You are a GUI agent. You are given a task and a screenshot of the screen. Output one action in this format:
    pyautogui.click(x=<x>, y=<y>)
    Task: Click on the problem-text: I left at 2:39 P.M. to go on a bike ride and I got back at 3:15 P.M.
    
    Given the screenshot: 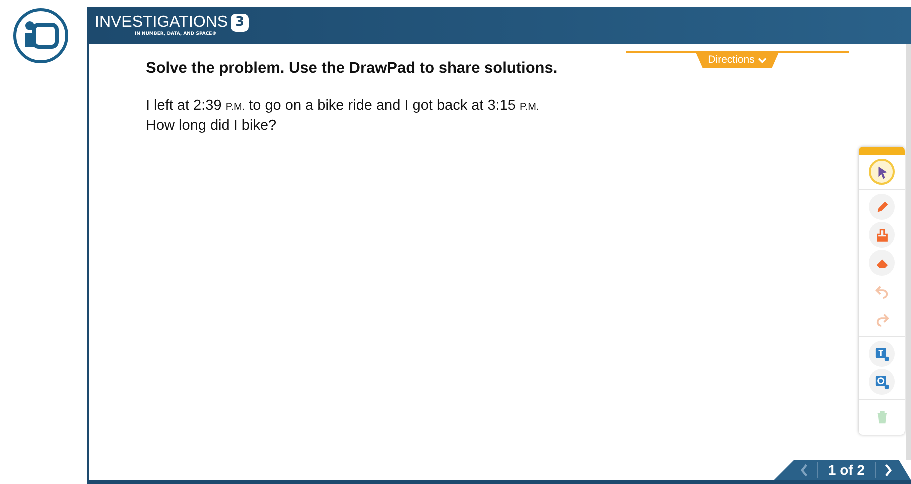 What is the action you would take?
    pyautogui.click(x=343, y=106)
    